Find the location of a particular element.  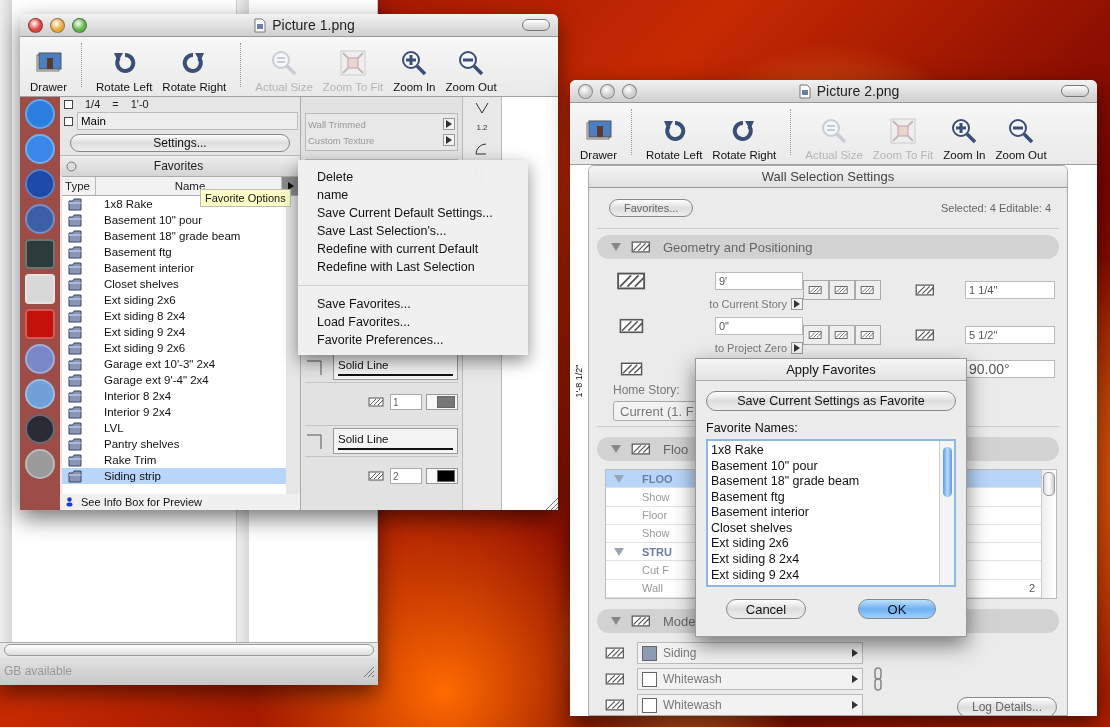

favorite-name-item: Ext siding 2x6 is located at coordinates (823, 544).